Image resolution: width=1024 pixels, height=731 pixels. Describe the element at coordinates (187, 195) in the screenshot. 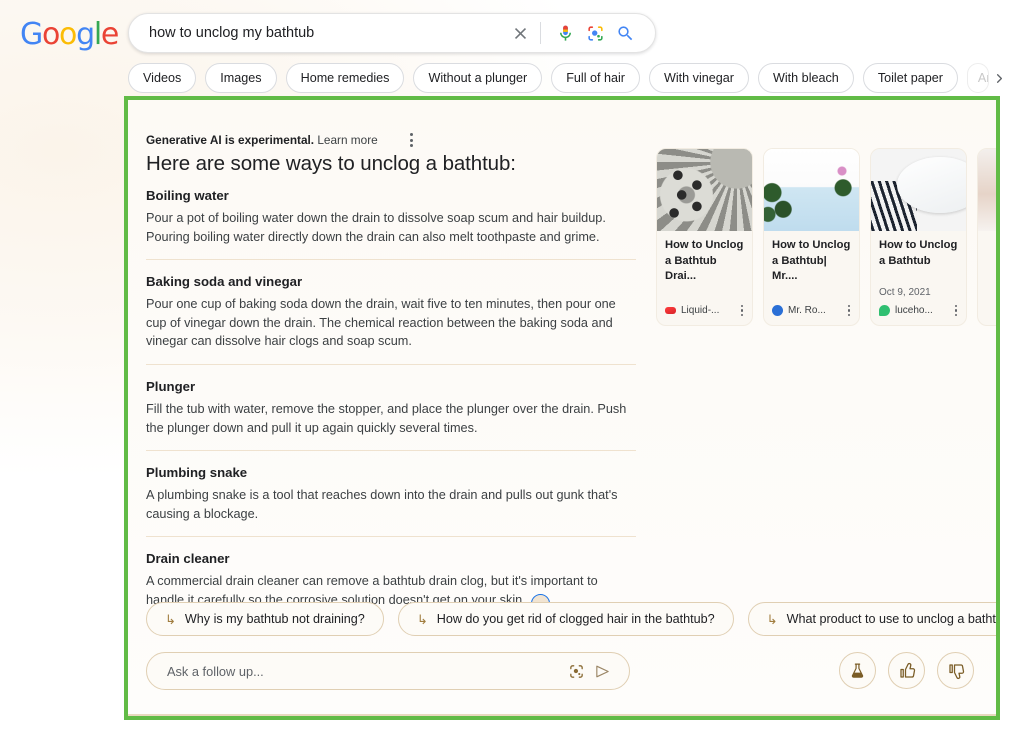

I see `section-heading: Boiling water` at that location.